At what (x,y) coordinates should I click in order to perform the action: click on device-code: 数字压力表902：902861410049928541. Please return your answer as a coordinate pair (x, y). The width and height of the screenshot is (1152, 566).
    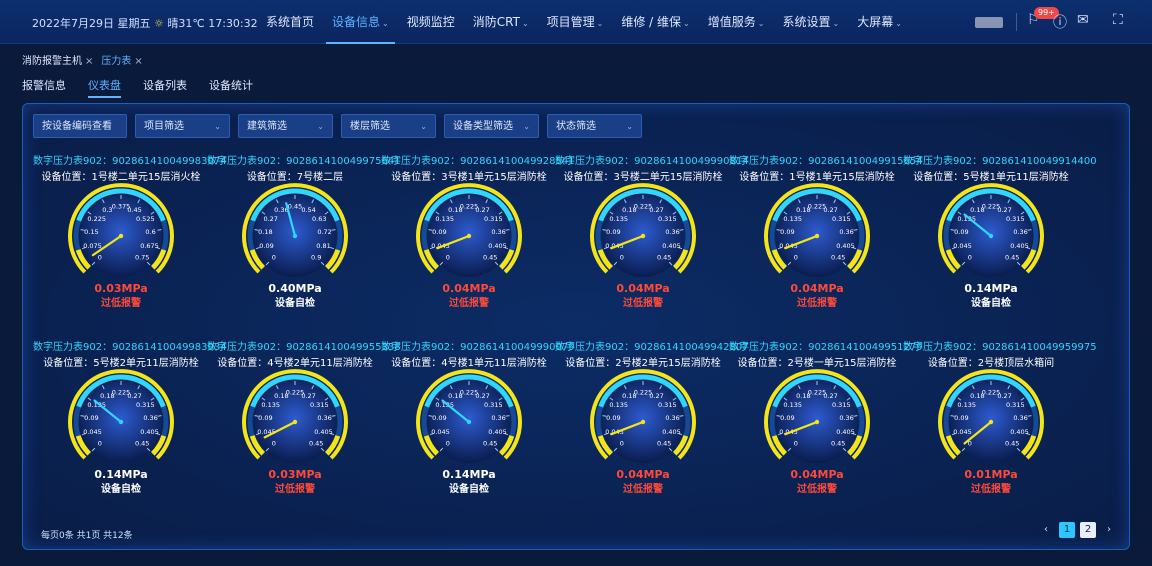
    Looking at the image, I should click on (478, 161).